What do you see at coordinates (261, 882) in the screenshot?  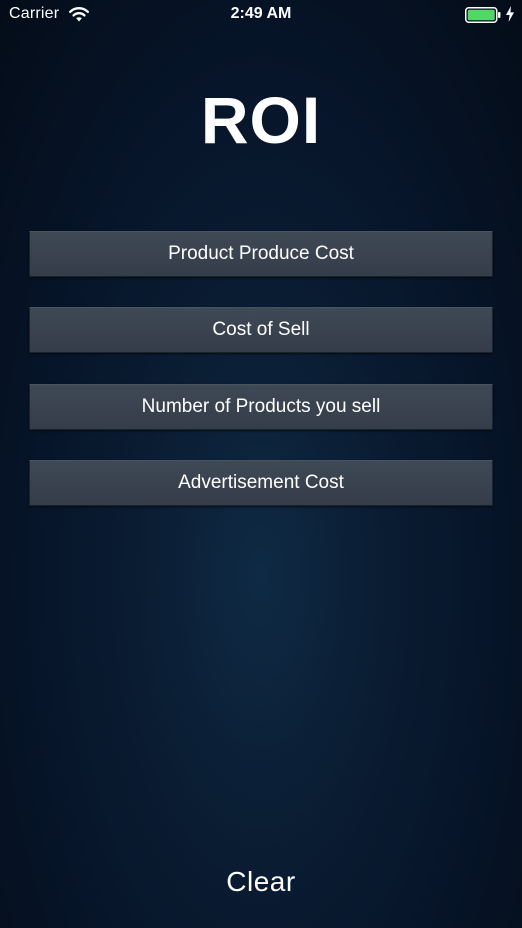 I see `clear-button: Clear` at bounding box center [261, 882].